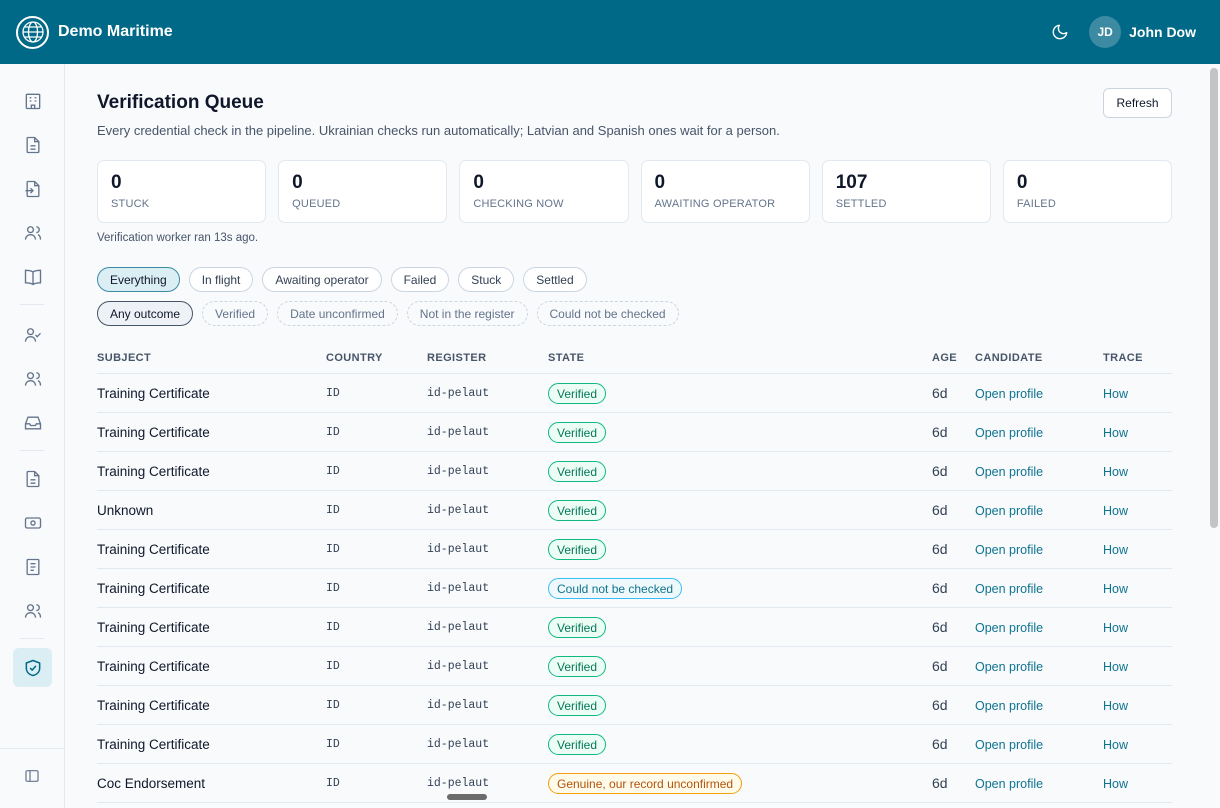 This screenshot has height=808, width=1220. What do you see at coordinates (116, 182) in the screenshot?
I see `stat-value: 0` at bounding box center [116, 182].